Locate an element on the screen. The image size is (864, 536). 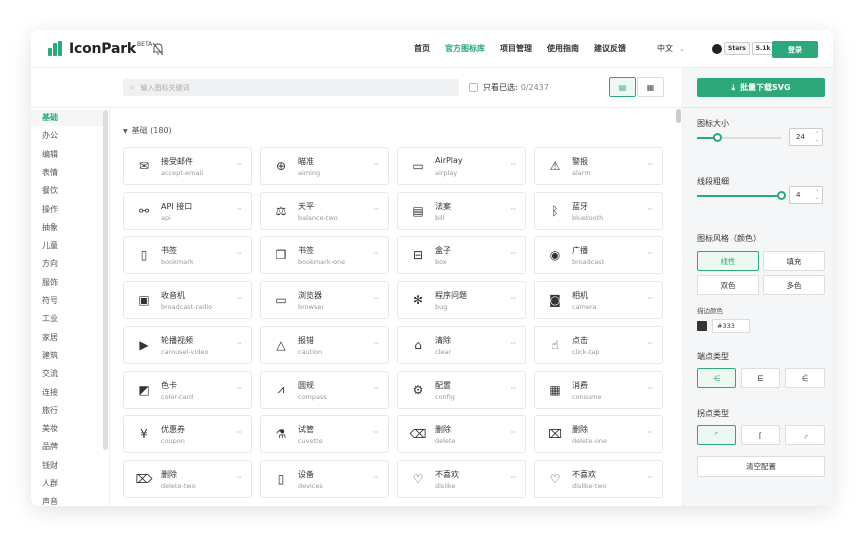
only-selected-checkbox is located at coordinates (473, 87).